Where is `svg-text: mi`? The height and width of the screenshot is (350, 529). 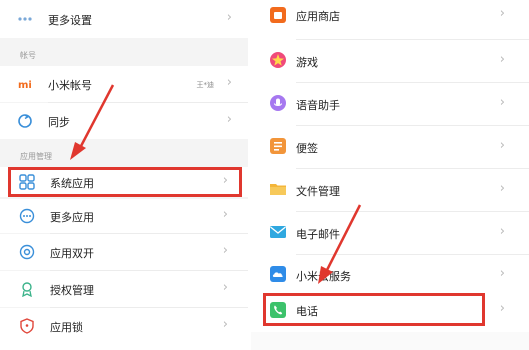 svg-text: mi is located at coordinates (25, 85).